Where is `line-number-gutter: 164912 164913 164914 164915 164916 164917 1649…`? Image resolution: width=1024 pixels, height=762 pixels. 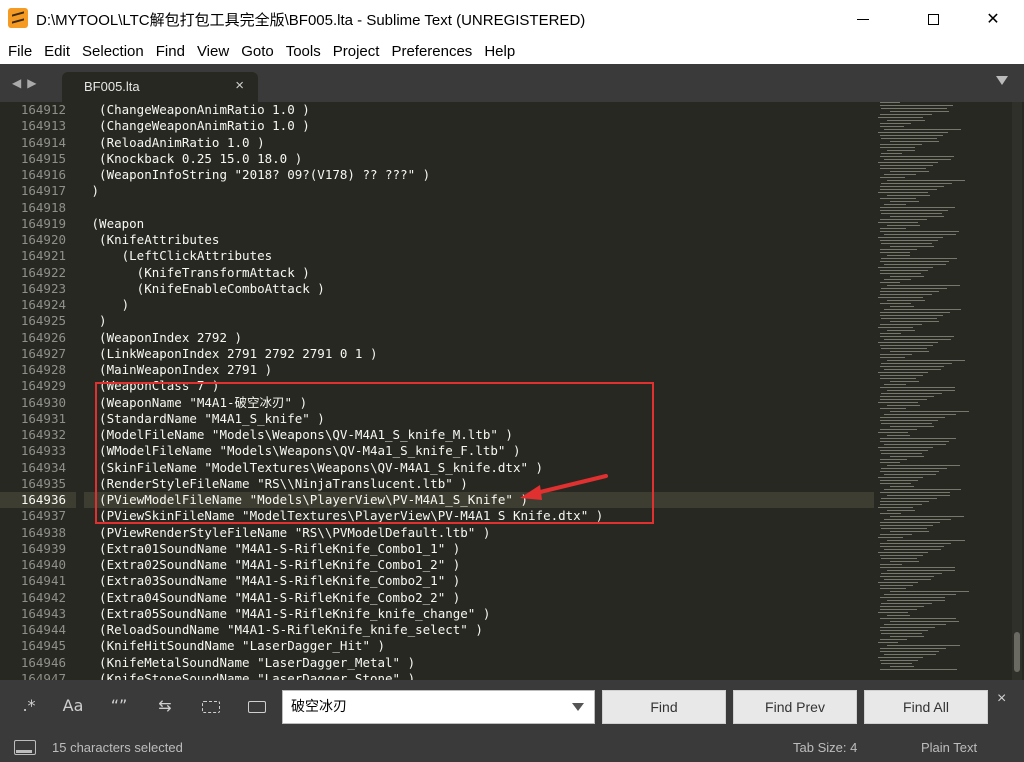 line-number-gutter: 164912 164913 164914 164915 164916 164917 1649… is located at coordinates (38, 391).